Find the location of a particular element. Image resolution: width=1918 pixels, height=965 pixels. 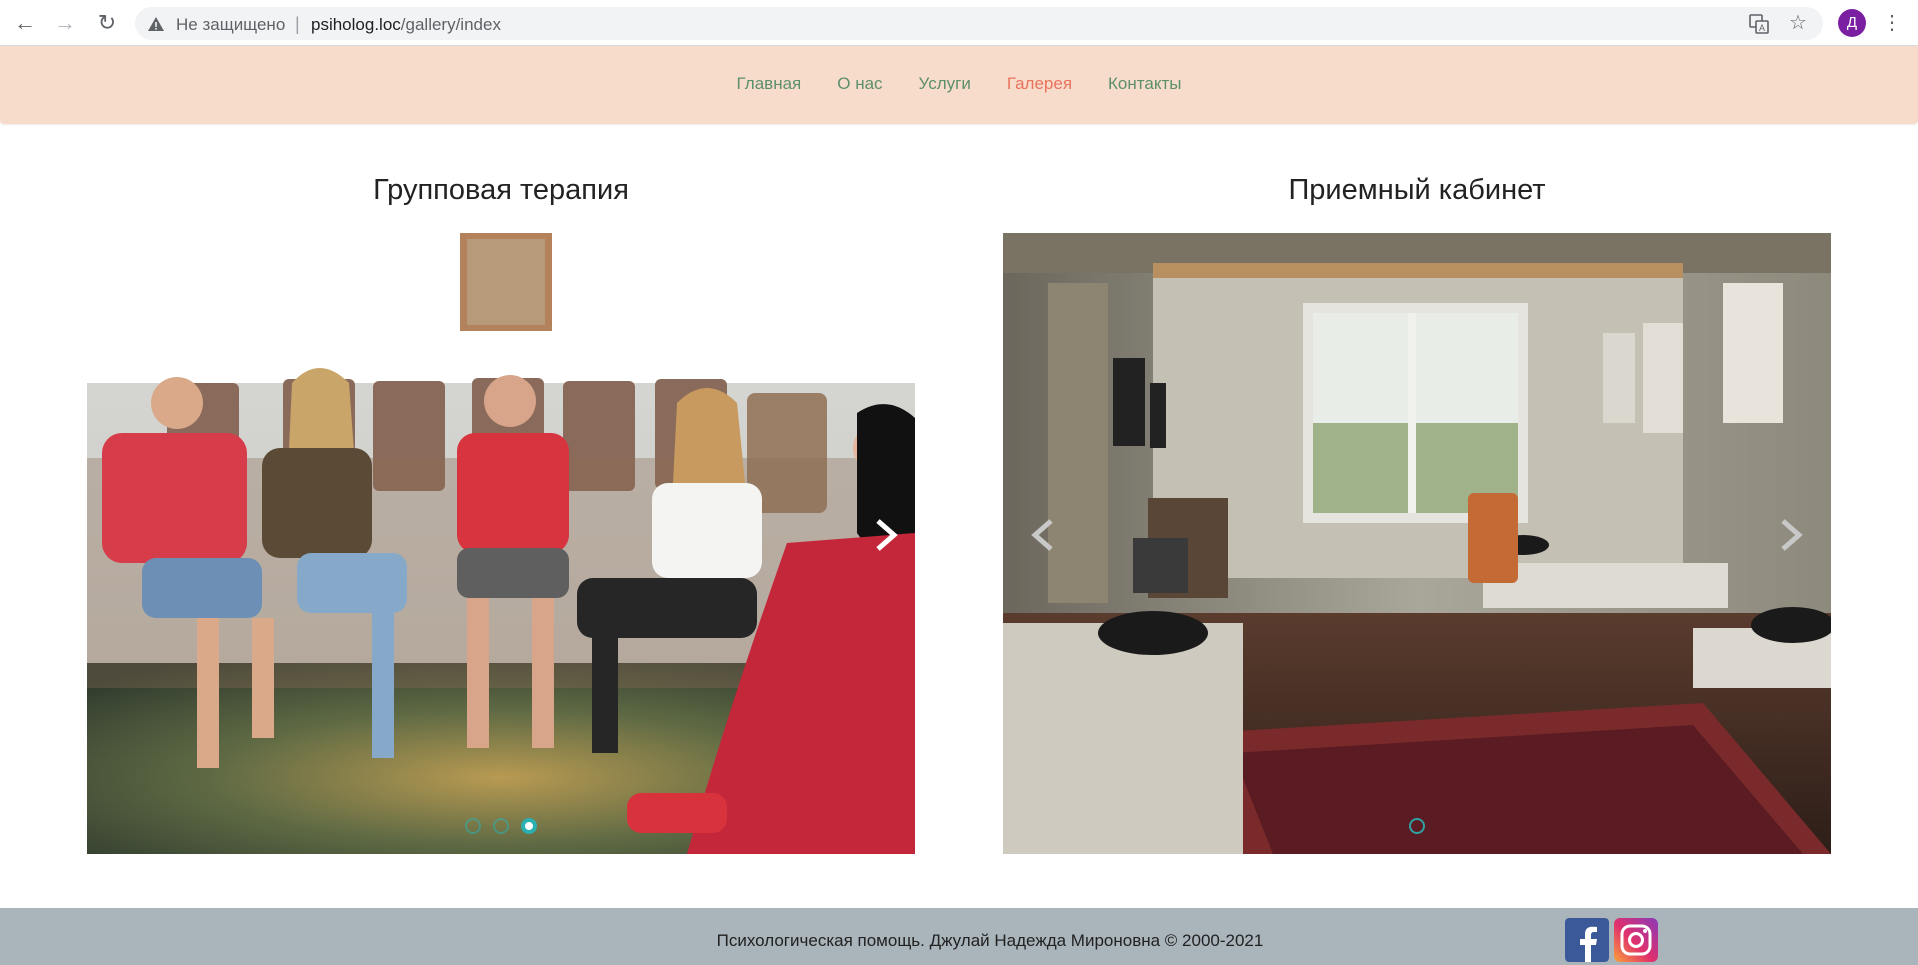

gallery-title-reception-room: Приемный кабинет is located at coordinates (1417, 190).